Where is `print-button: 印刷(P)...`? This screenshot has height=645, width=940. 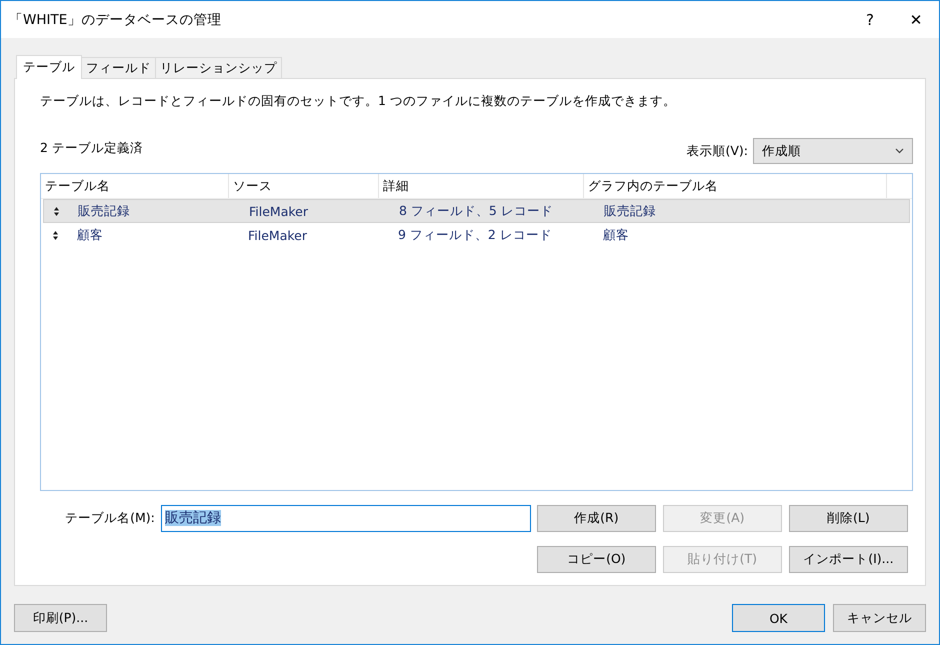
print-button: 印刷(P)... is located at coordinates (60, 618).